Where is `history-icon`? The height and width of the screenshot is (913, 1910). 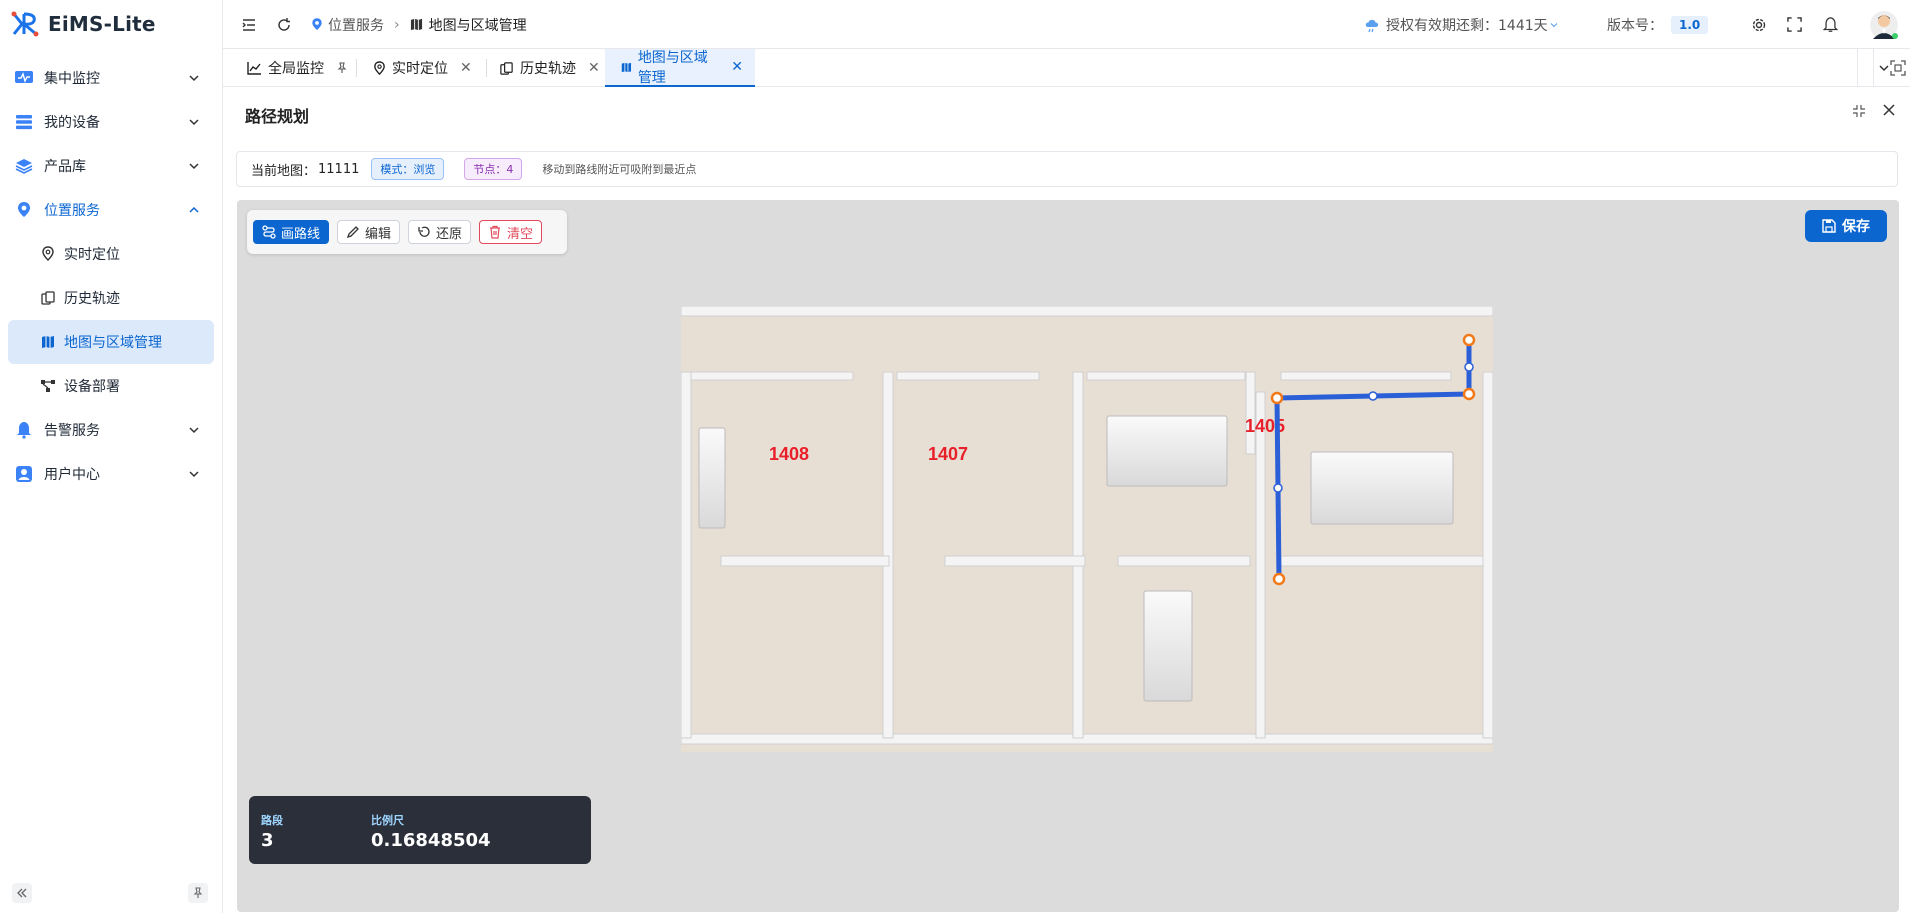
history-icon is located at coordinates (506, 68).